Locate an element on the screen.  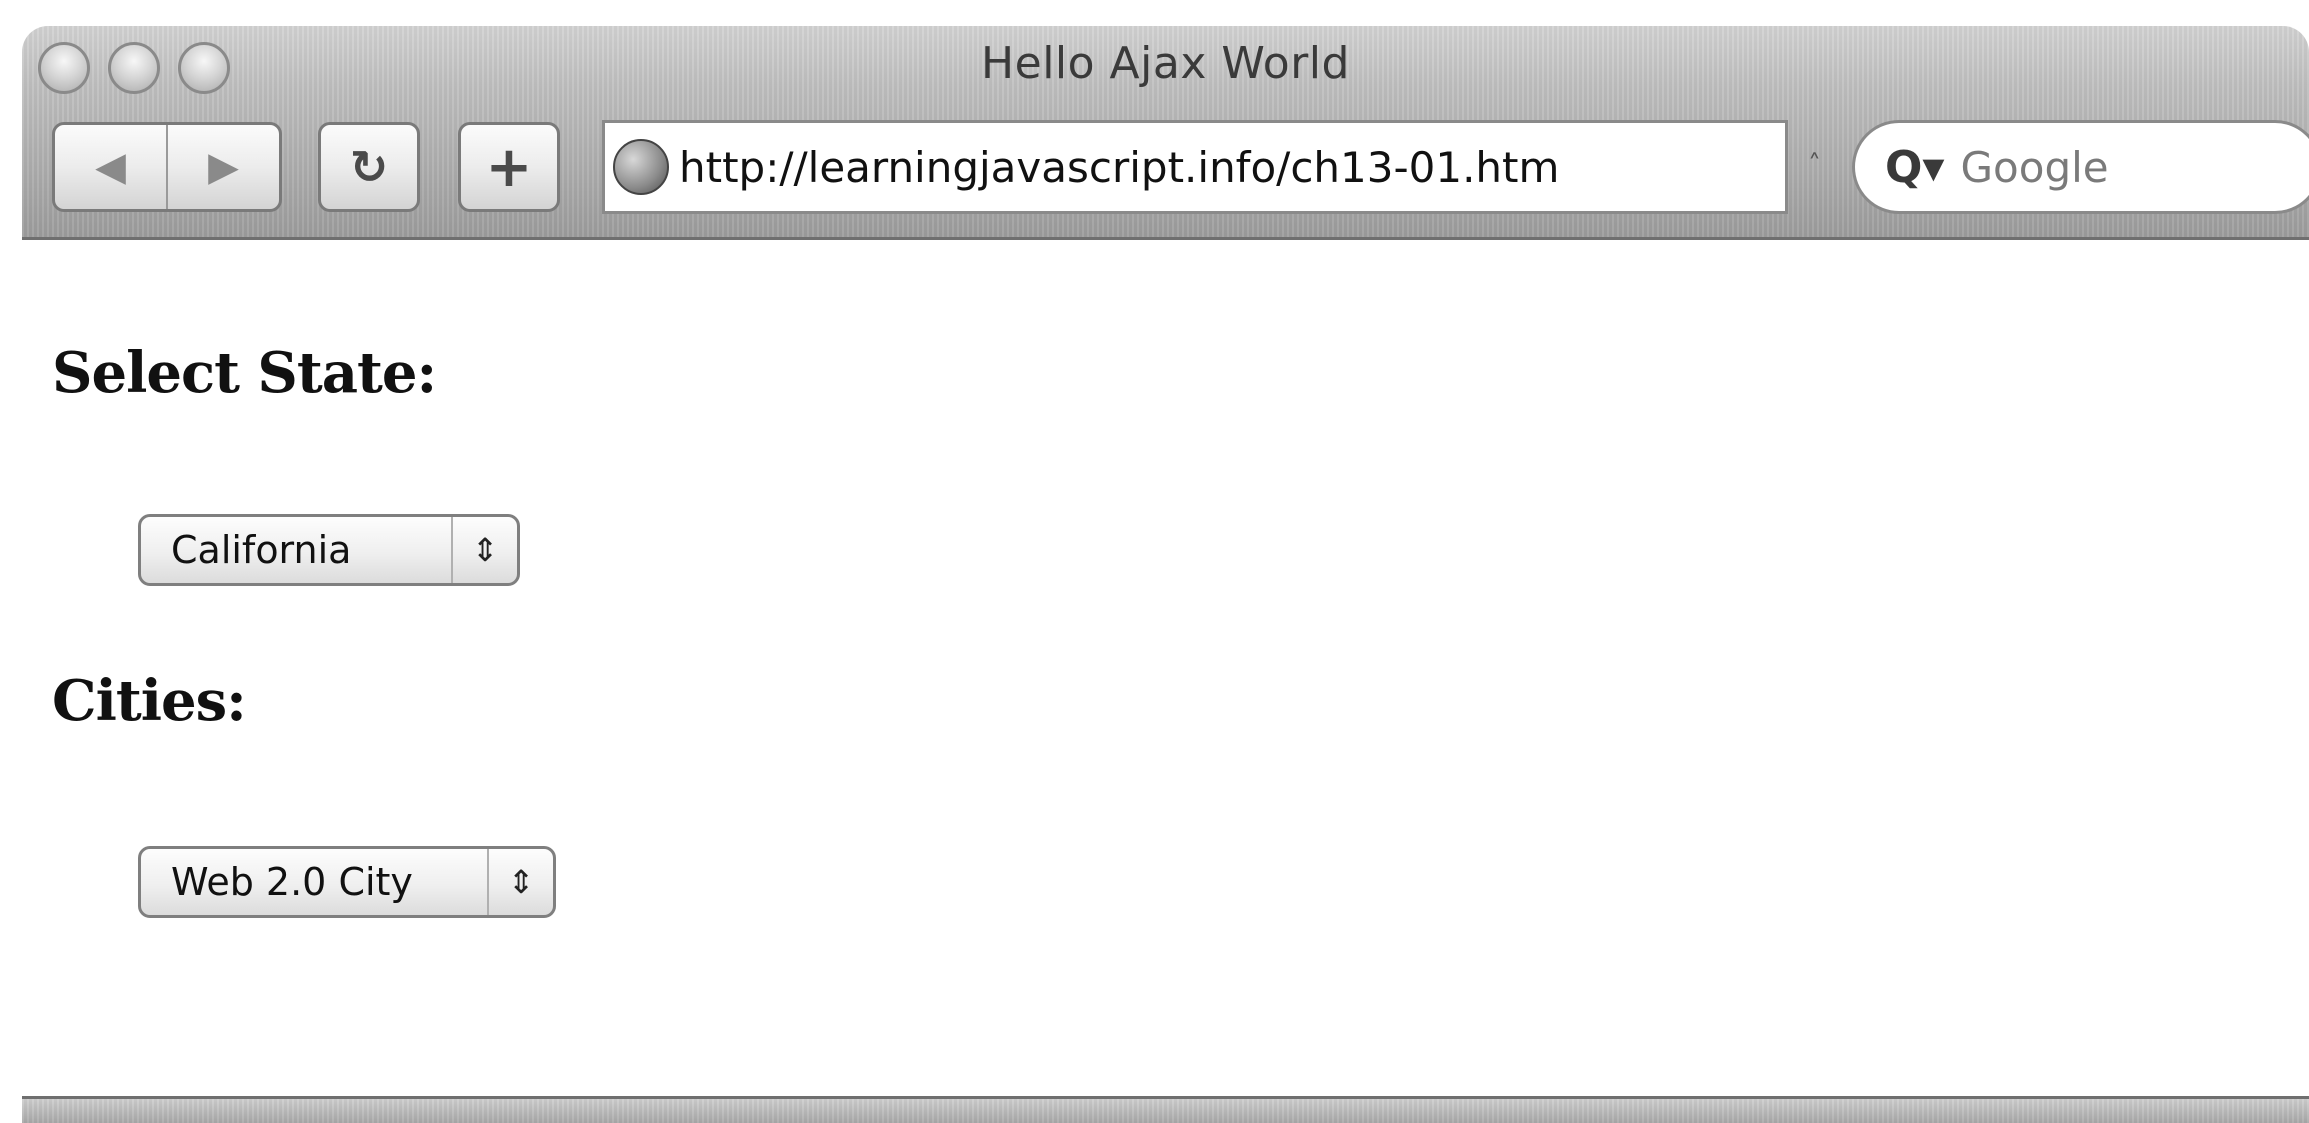
search-field: Q▾ Google is located at coordinates (2080, 167).